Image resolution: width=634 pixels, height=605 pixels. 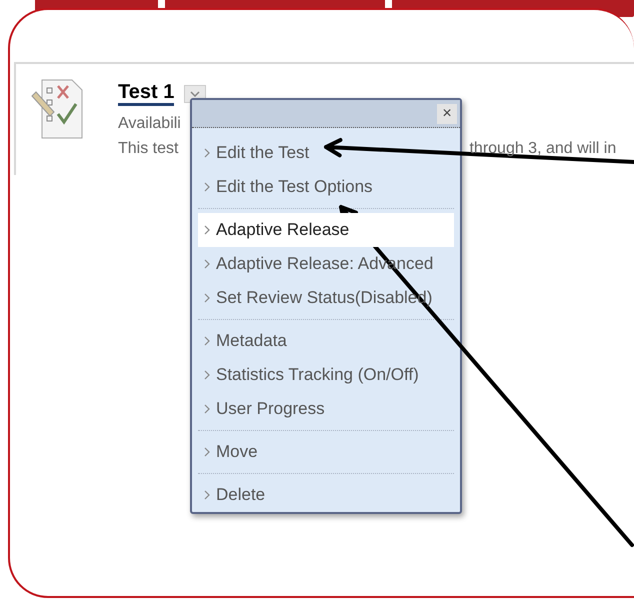 I want to click on menu-item: Move, so click(x=326, y=452).